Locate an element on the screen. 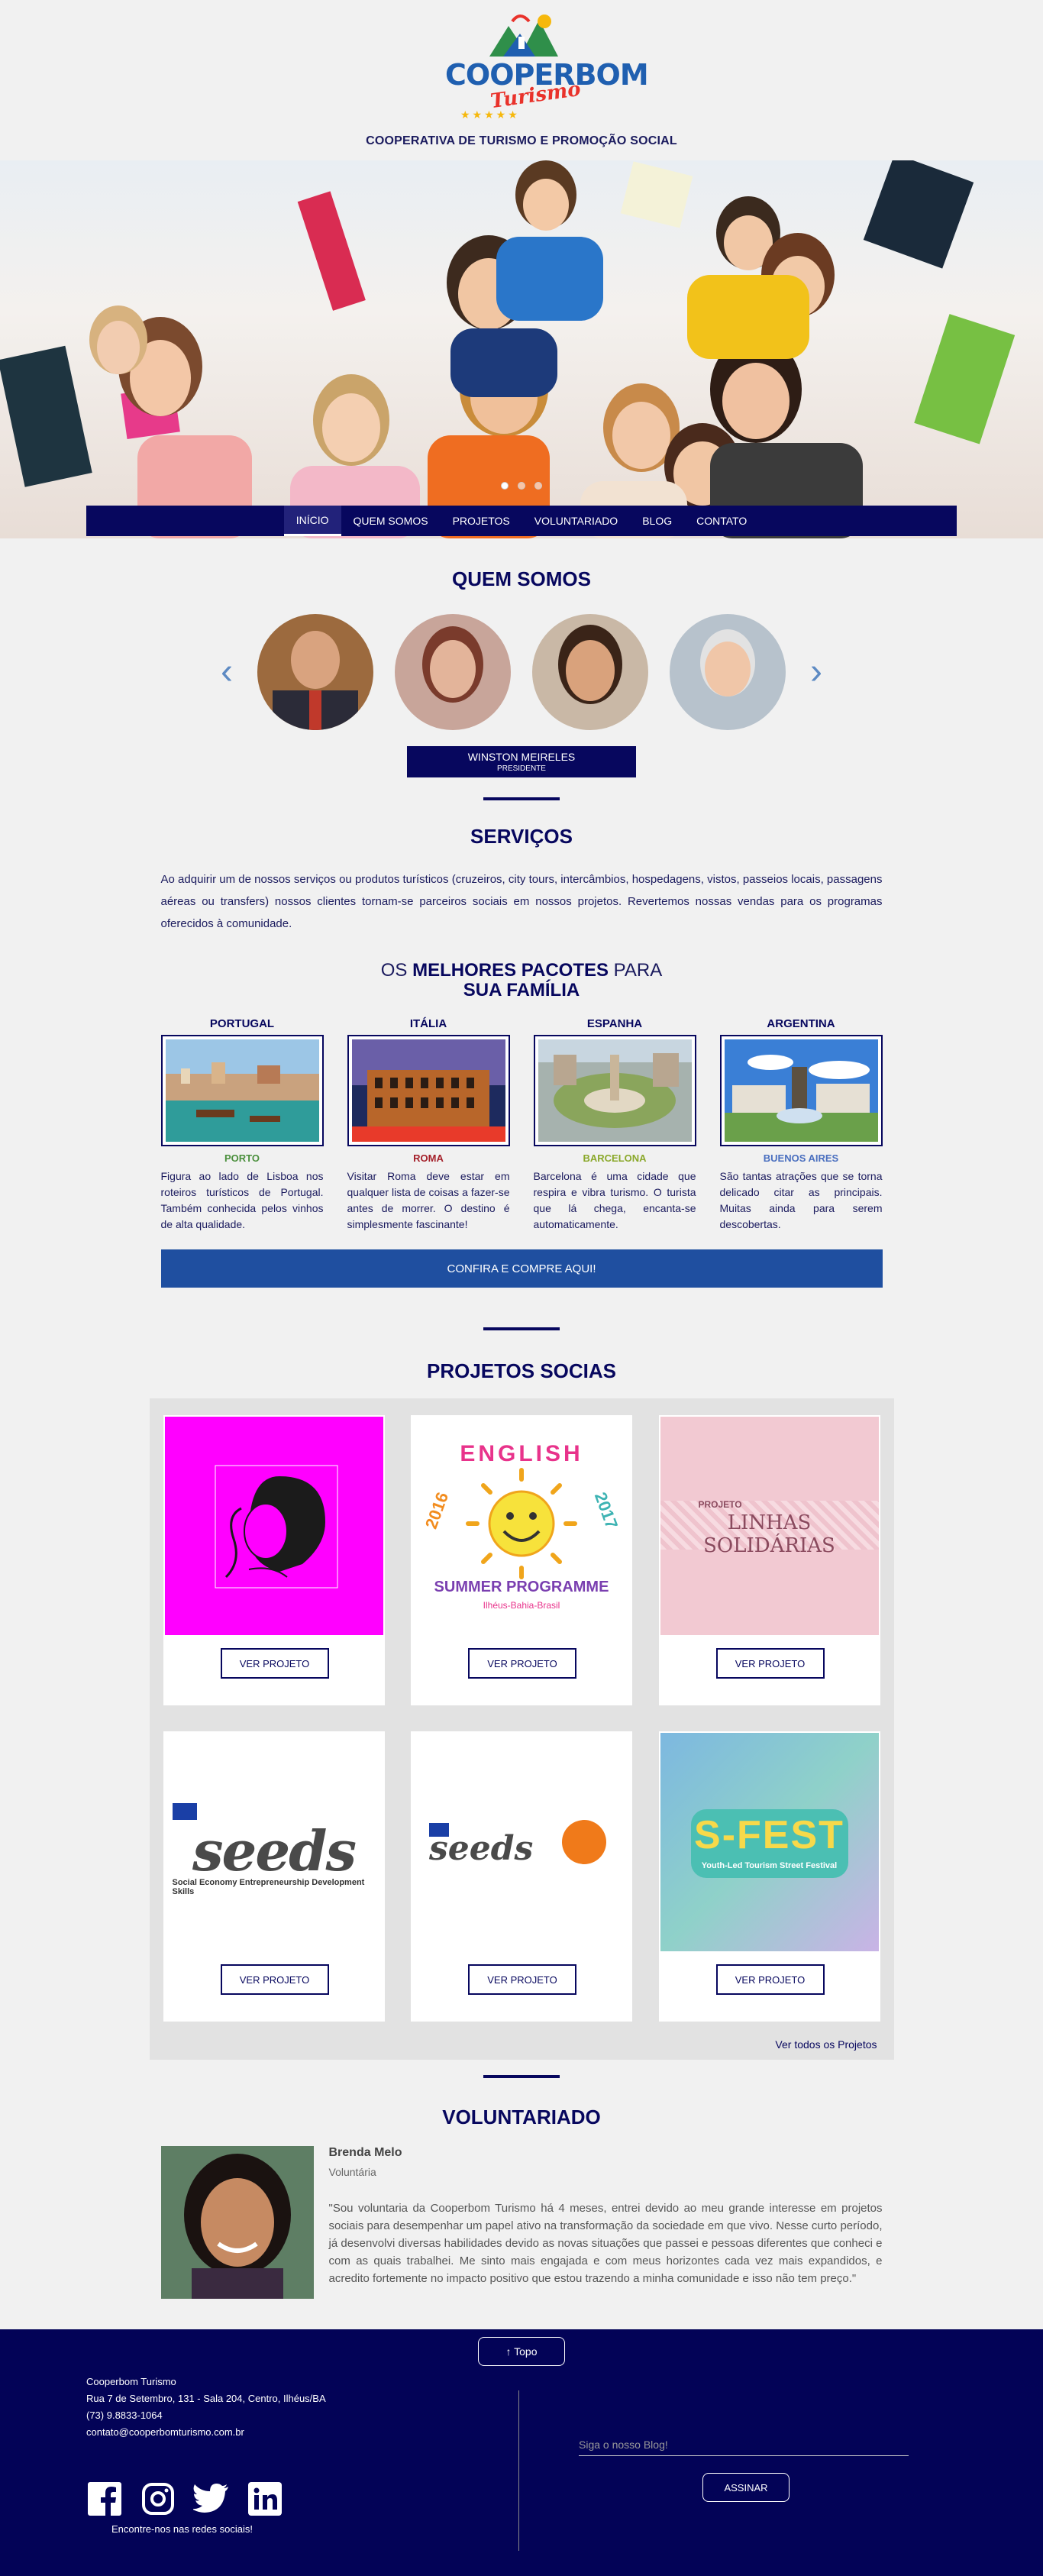 Image resolution: width=1043 pixels, height=2576 pixels. instagram-icon is located at coordinates (158, 2499).